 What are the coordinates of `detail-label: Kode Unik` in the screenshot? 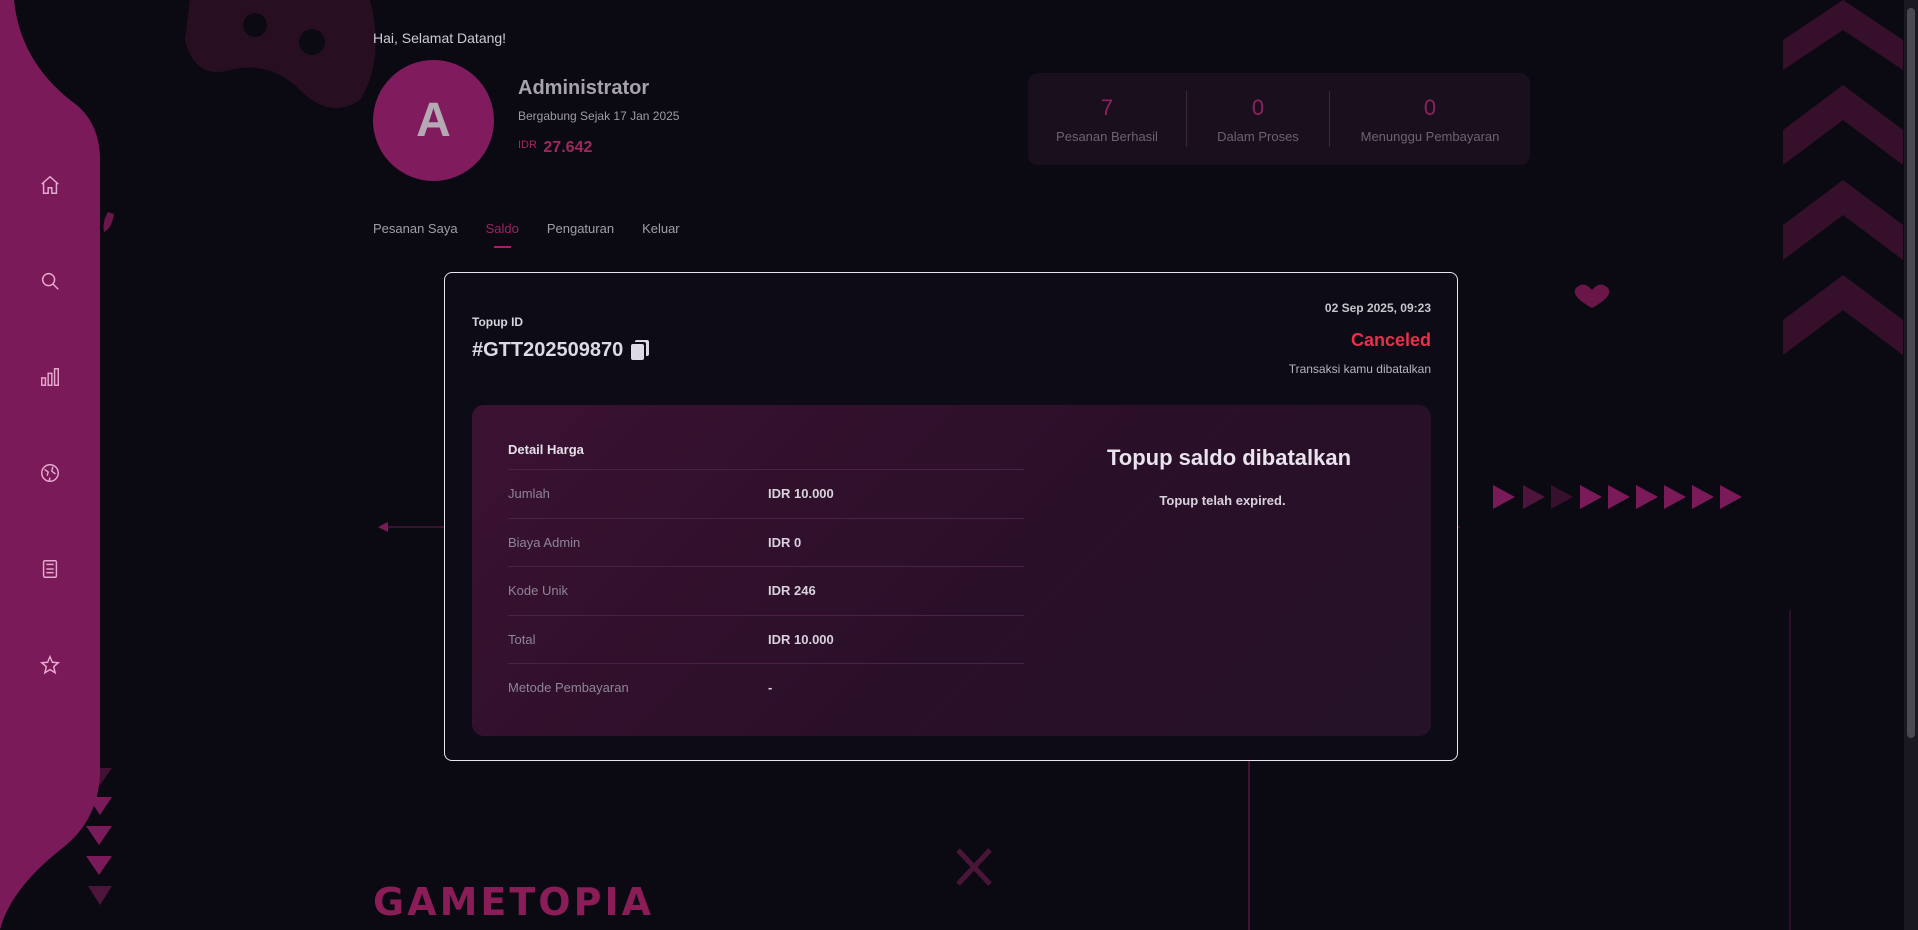 It's located at (538, 591).